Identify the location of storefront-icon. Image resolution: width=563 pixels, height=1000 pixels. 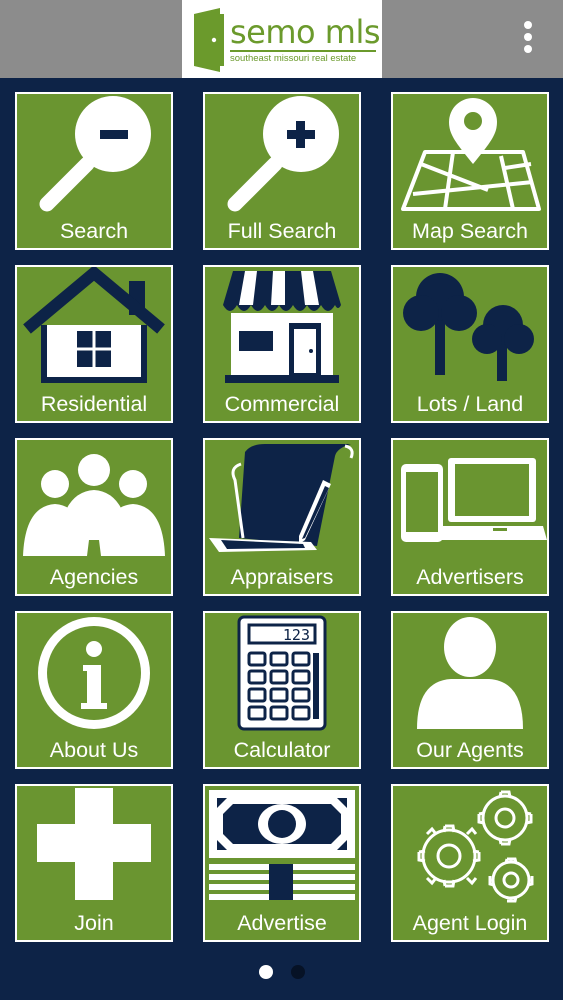
(282, 327).